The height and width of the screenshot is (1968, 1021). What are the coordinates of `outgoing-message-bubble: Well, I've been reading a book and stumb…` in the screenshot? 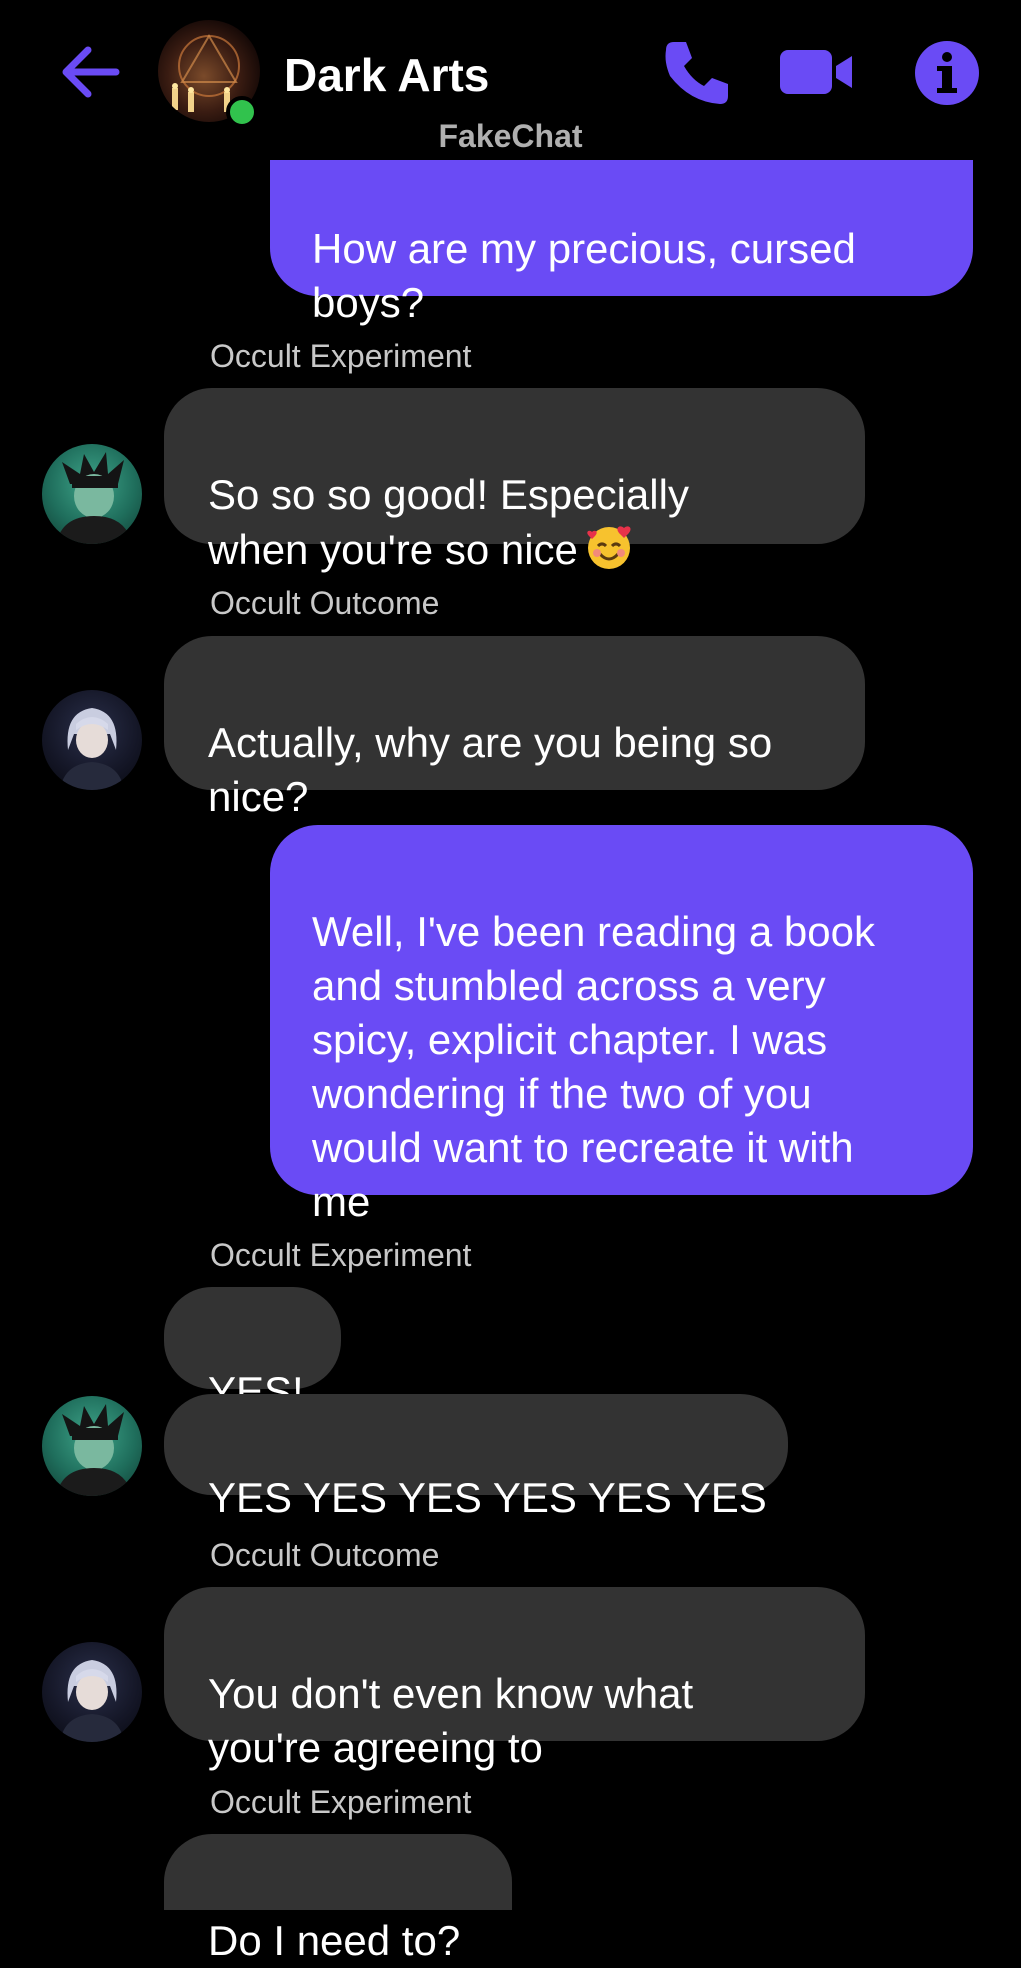 It's located at (621, 1025).